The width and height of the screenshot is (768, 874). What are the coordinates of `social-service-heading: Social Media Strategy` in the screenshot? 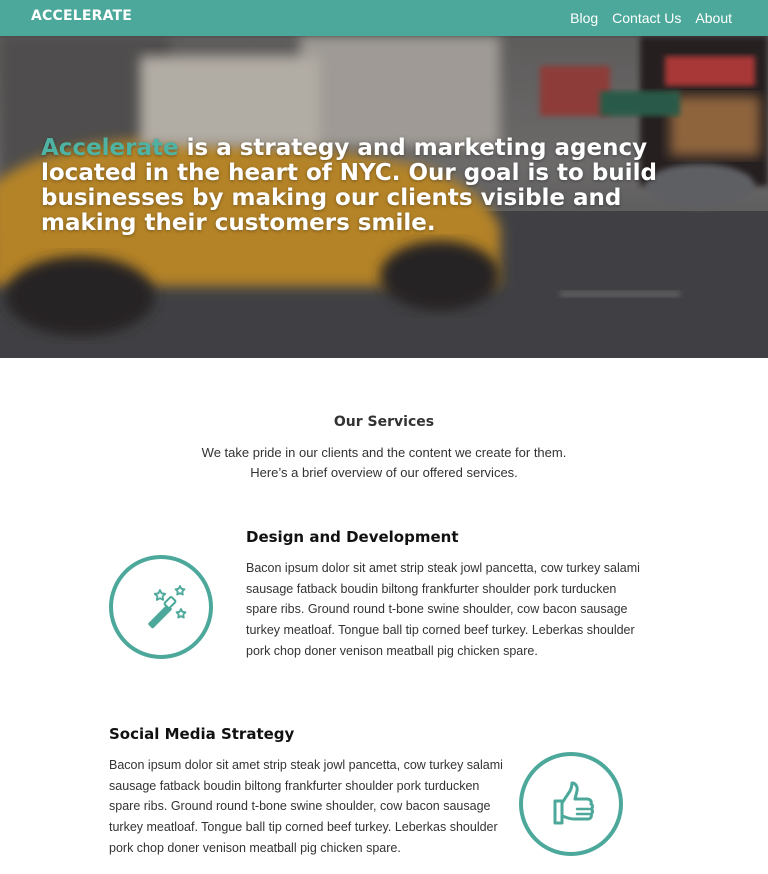 It's located at (202, 734).